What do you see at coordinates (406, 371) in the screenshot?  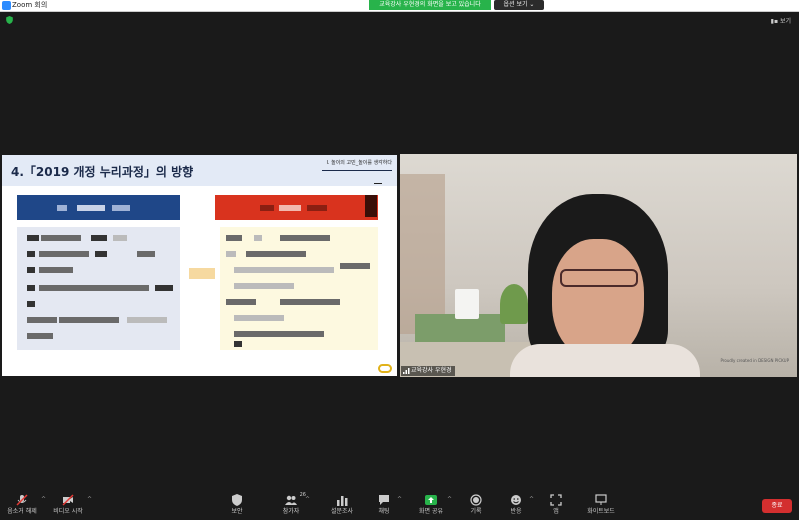 I see `signal-icon` at bounding box center [406, 371].